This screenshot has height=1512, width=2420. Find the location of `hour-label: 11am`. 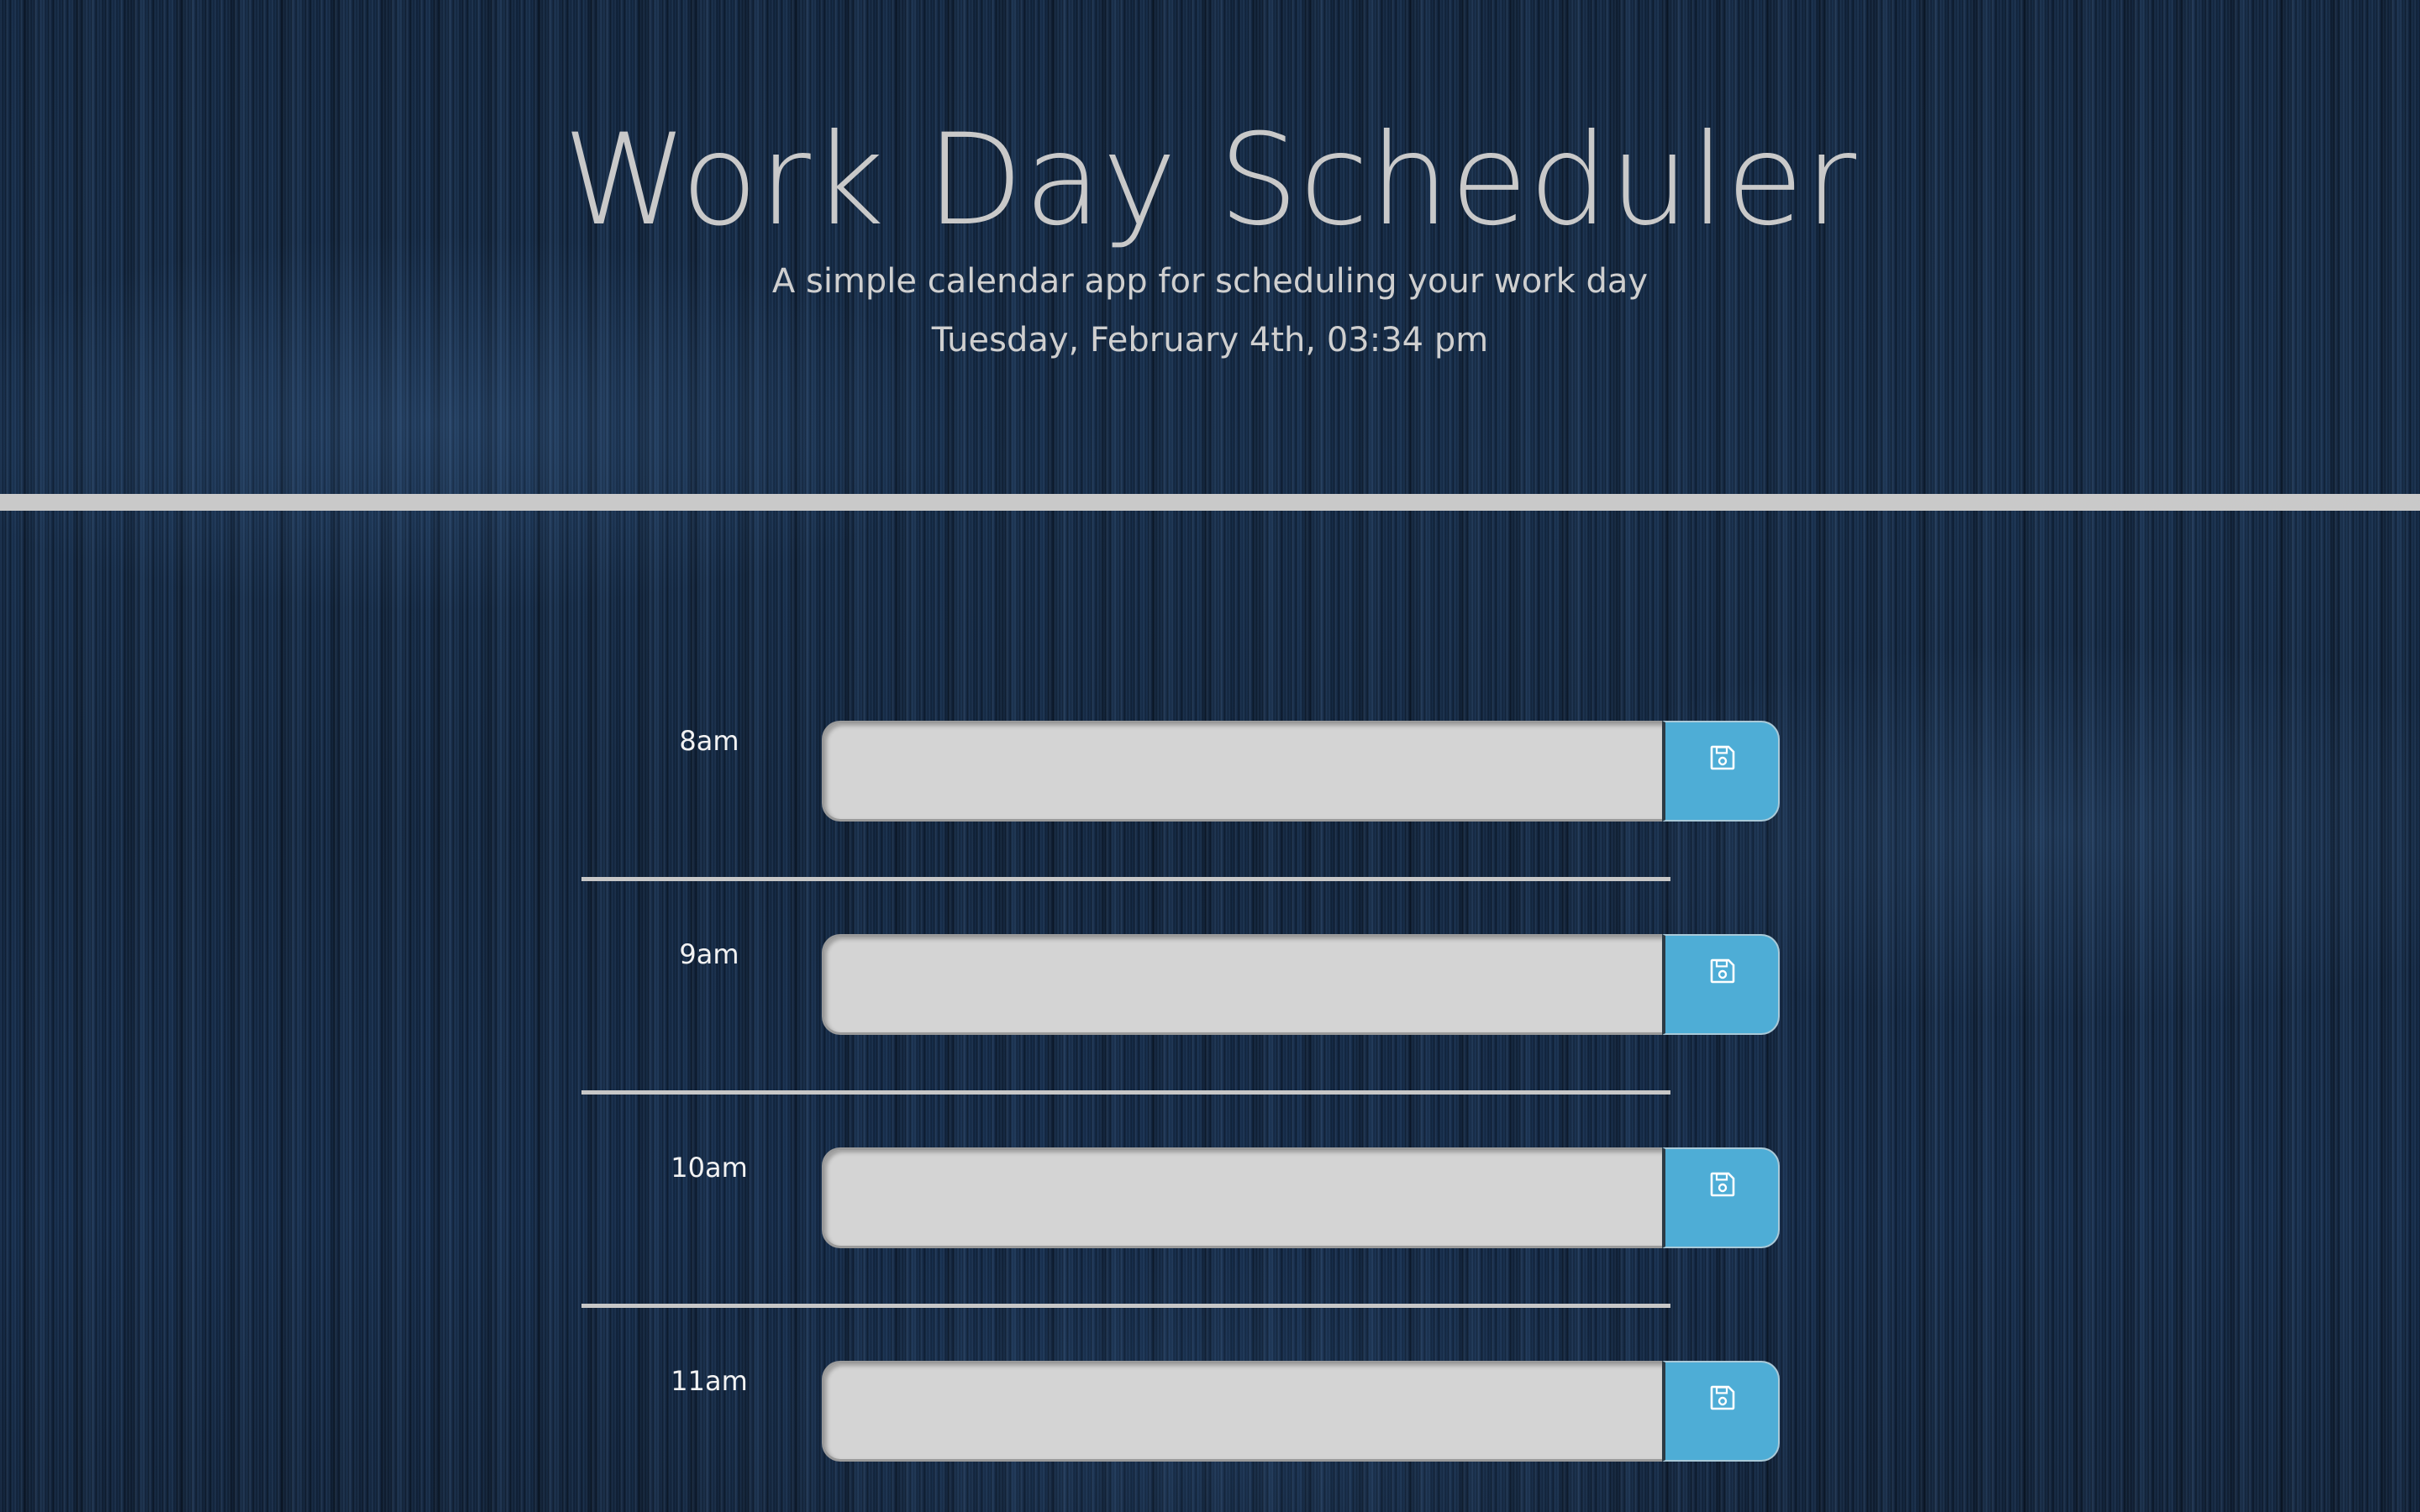

hour-label: 11am is located at coordinates (709, 1381).